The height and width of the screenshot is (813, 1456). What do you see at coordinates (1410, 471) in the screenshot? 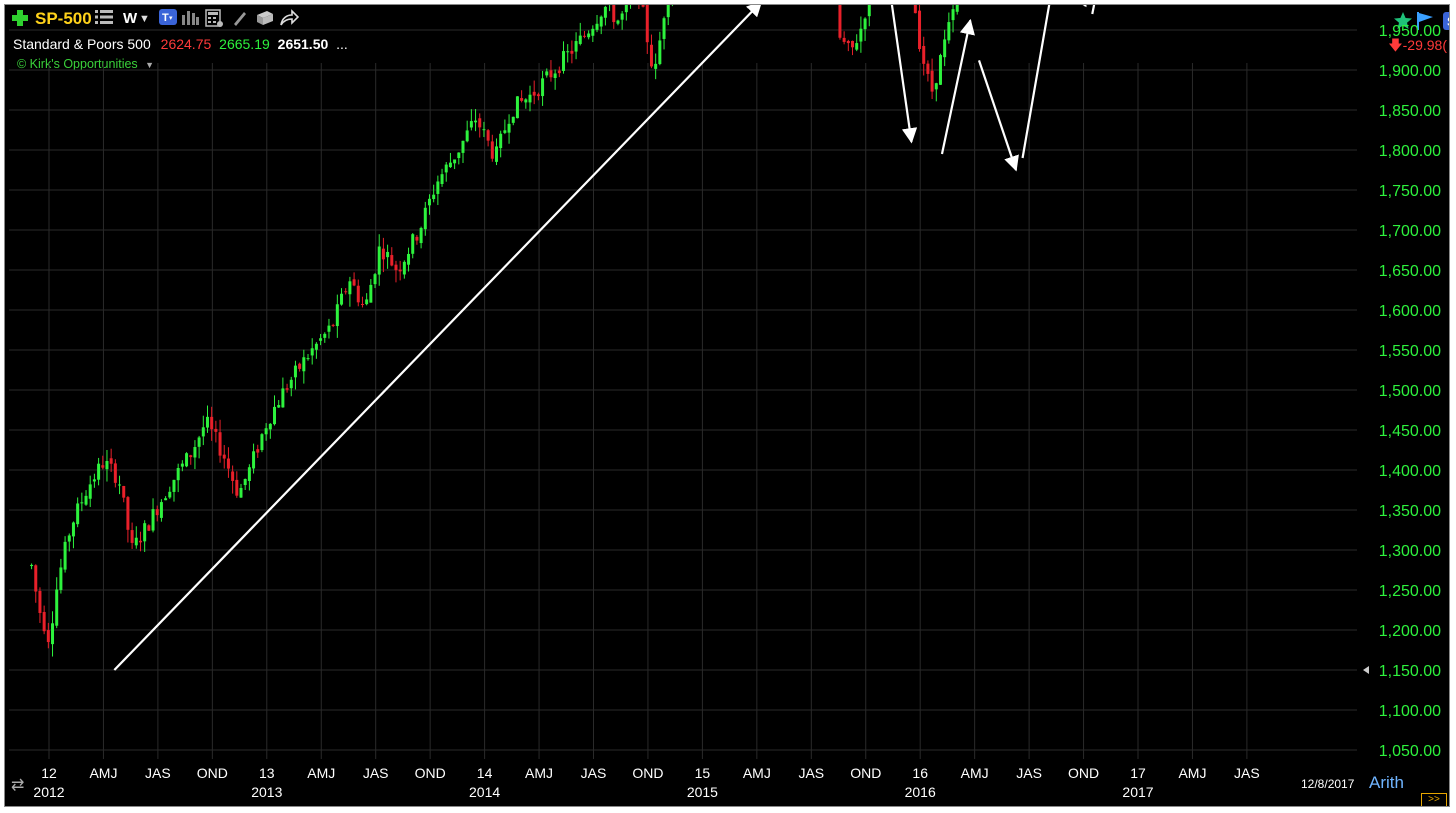
I see `y-tick-label: 1,400.00` at bounding box center [1410, 471].